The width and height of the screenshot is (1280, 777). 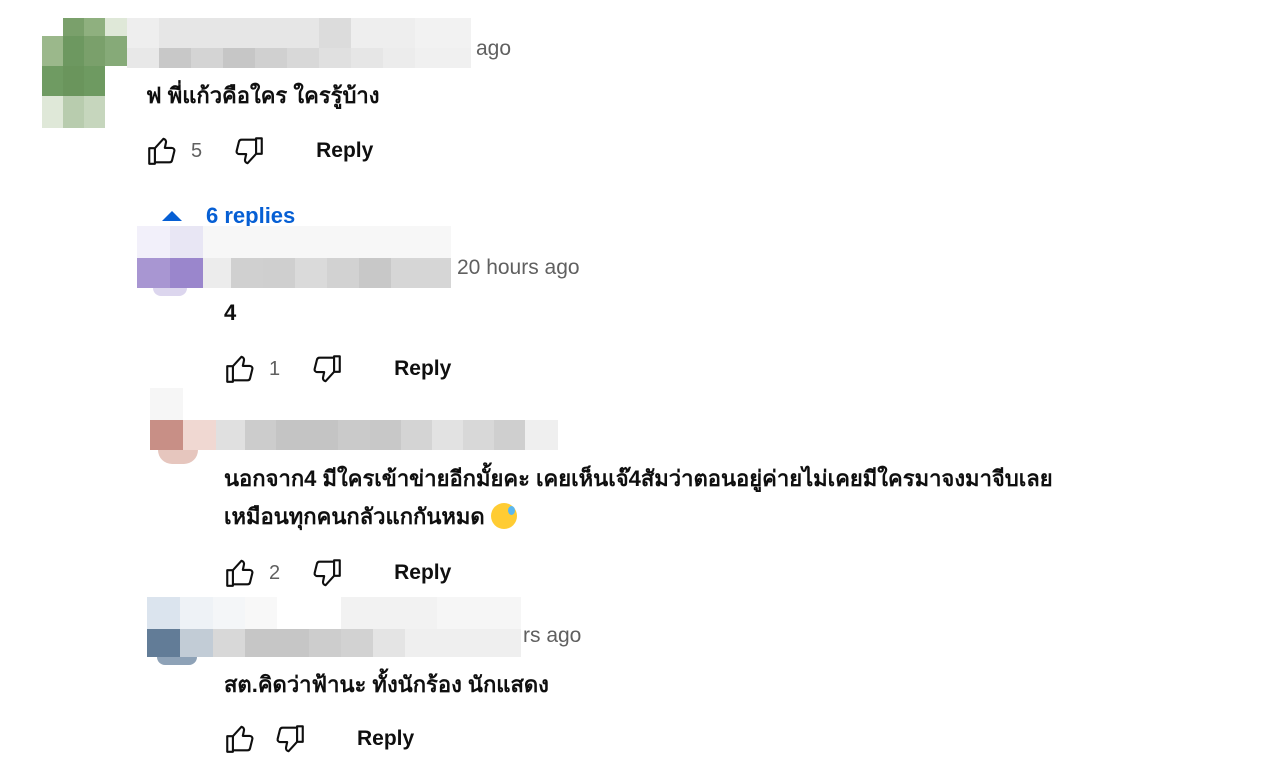 What do you see at coordinates (197, 150) in the screenshot?
I see `like-count: 5` at bounding box center [197, 150].